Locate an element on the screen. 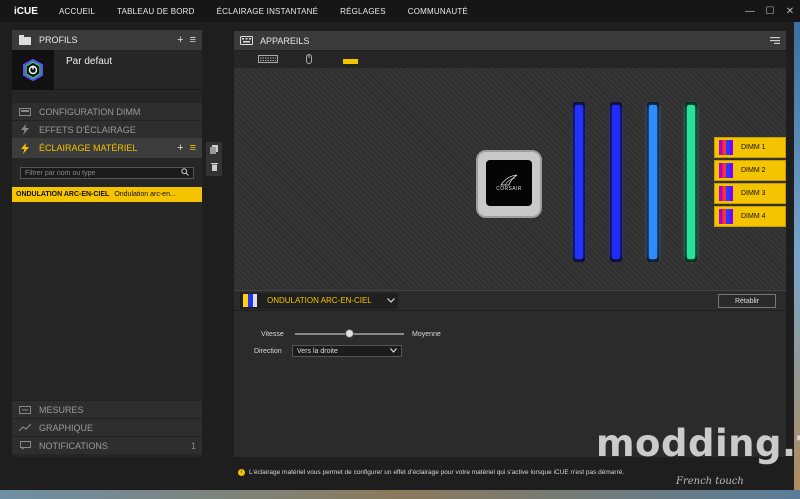 Image resolution: width=800 pixels, height=499 pixels. left-bottom-sections: MESURES GRAPHIQUE NOTIFICATIONS 1 is located at coordinates (107, 427).